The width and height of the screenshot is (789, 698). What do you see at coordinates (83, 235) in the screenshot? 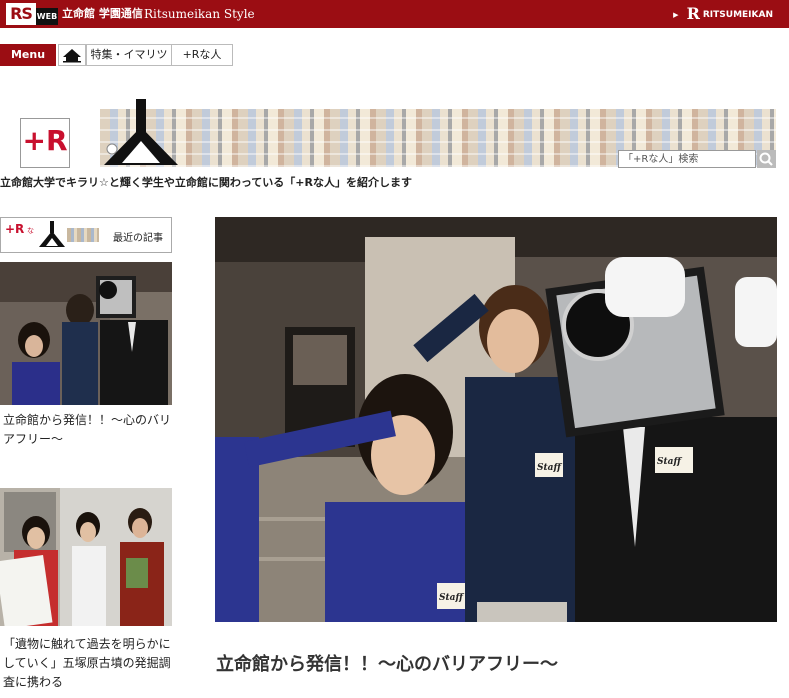
I see `mini-mosaic` at bounding box center [83, 235].